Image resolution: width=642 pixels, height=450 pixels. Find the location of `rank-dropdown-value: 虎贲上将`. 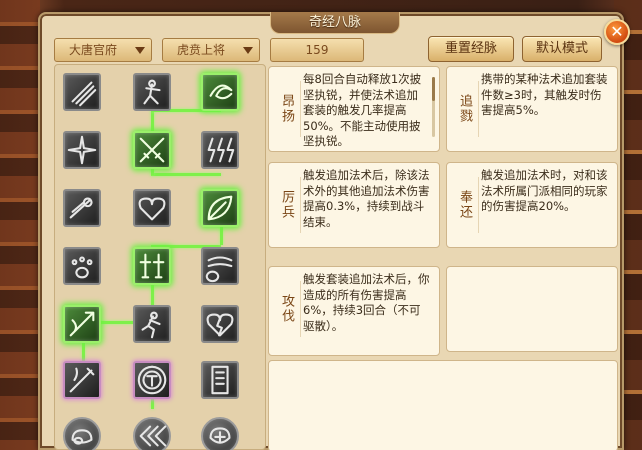

rank-dropdown-value: 虎贲上将 is located at coordinates (201, 50).